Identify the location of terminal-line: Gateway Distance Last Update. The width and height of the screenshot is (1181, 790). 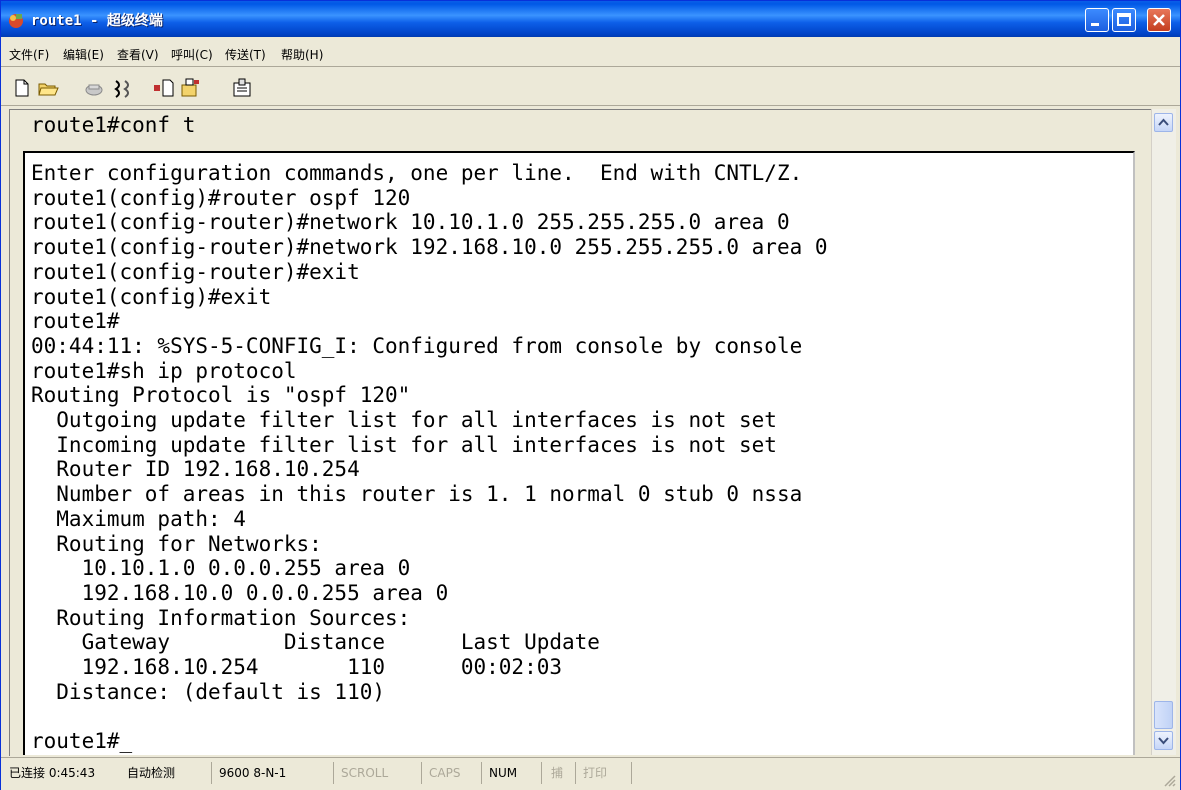
(315, 642).